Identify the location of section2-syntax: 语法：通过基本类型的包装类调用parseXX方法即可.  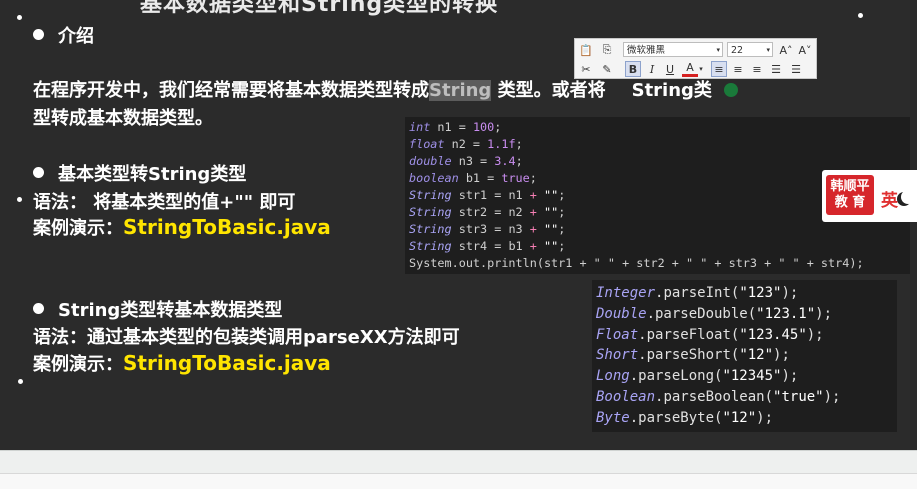
(246, 337).